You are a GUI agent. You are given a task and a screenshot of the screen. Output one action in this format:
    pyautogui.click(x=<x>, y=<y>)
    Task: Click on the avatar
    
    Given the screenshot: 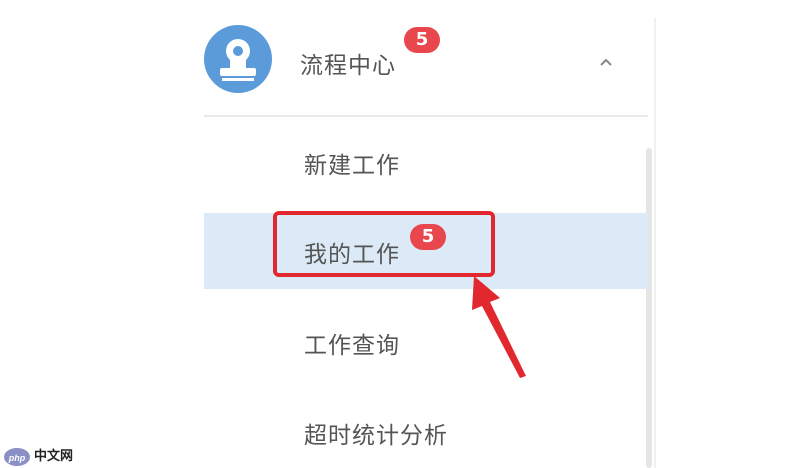 What is the action you would take?
    pyautogui.click(x=238, y=59)
    